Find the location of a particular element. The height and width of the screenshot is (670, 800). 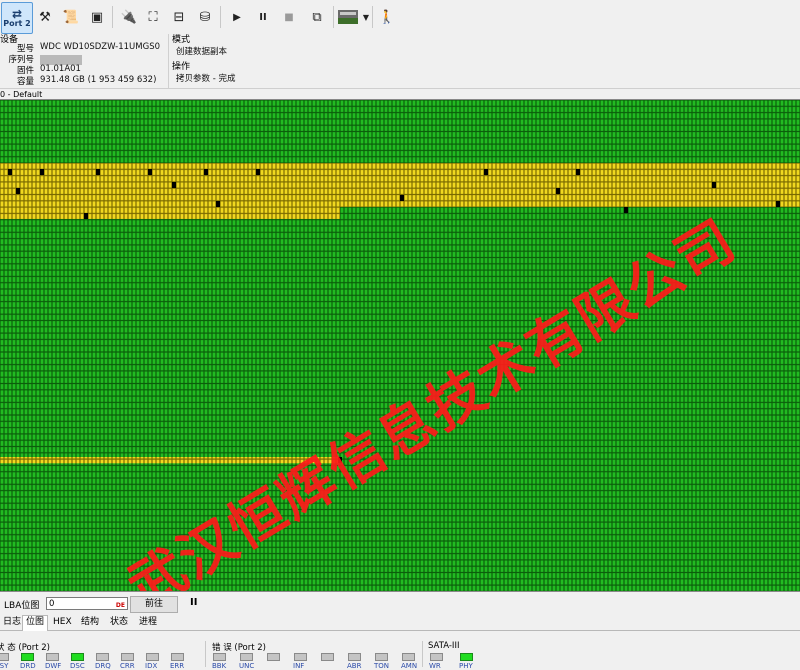

model-value: WDC WD10SDZW-11UMGS0 is located at coordinates (100, 47).